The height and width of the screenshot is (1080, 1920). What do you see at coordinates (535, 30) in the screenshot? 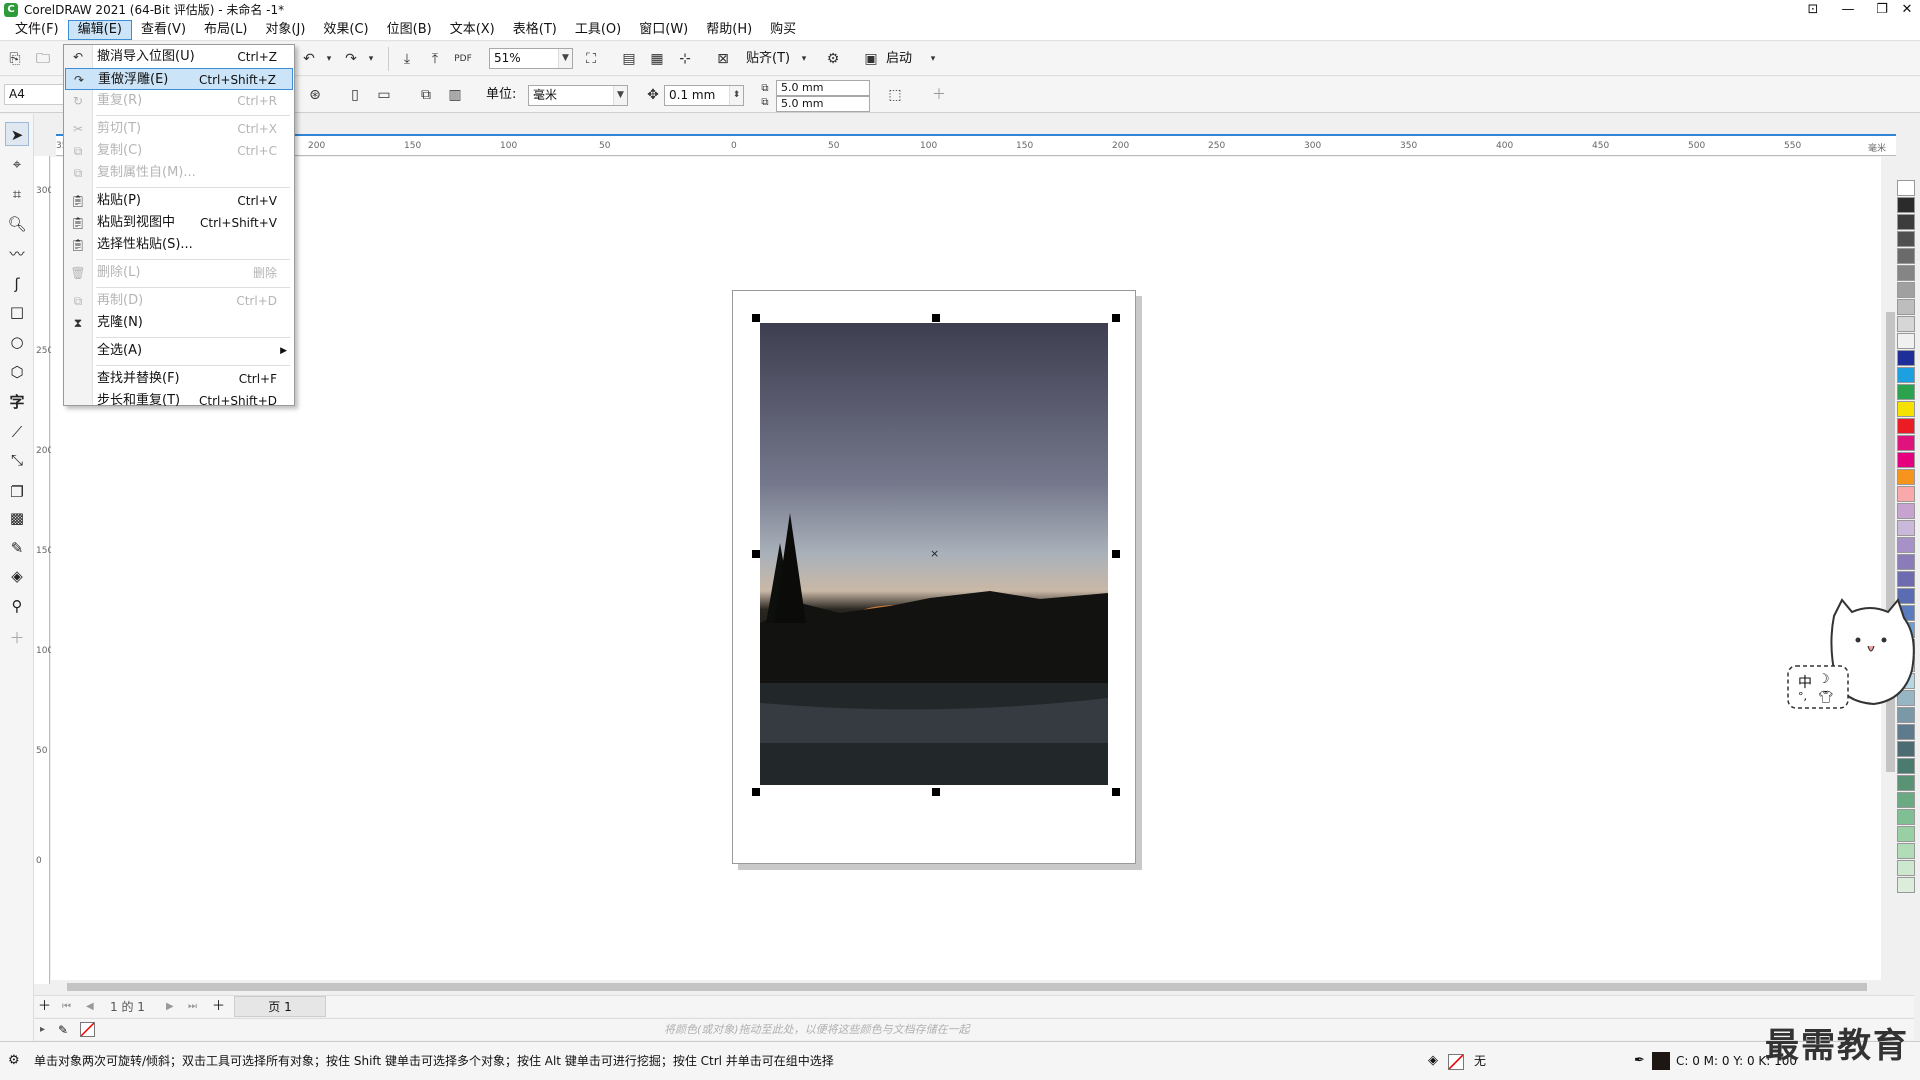
I see `menu-table: 表格(T)` at bounding box center [535, 30].